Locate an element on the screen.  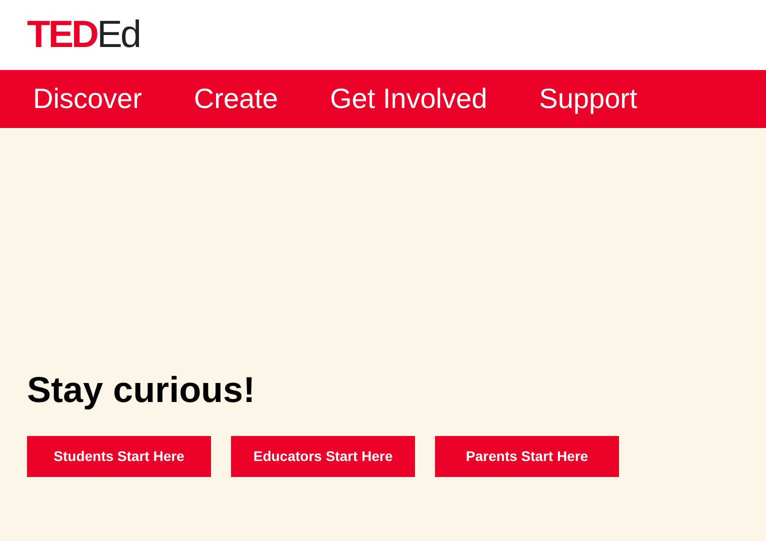
start-button: Parents Start Here is located at coordinates (527, 456).